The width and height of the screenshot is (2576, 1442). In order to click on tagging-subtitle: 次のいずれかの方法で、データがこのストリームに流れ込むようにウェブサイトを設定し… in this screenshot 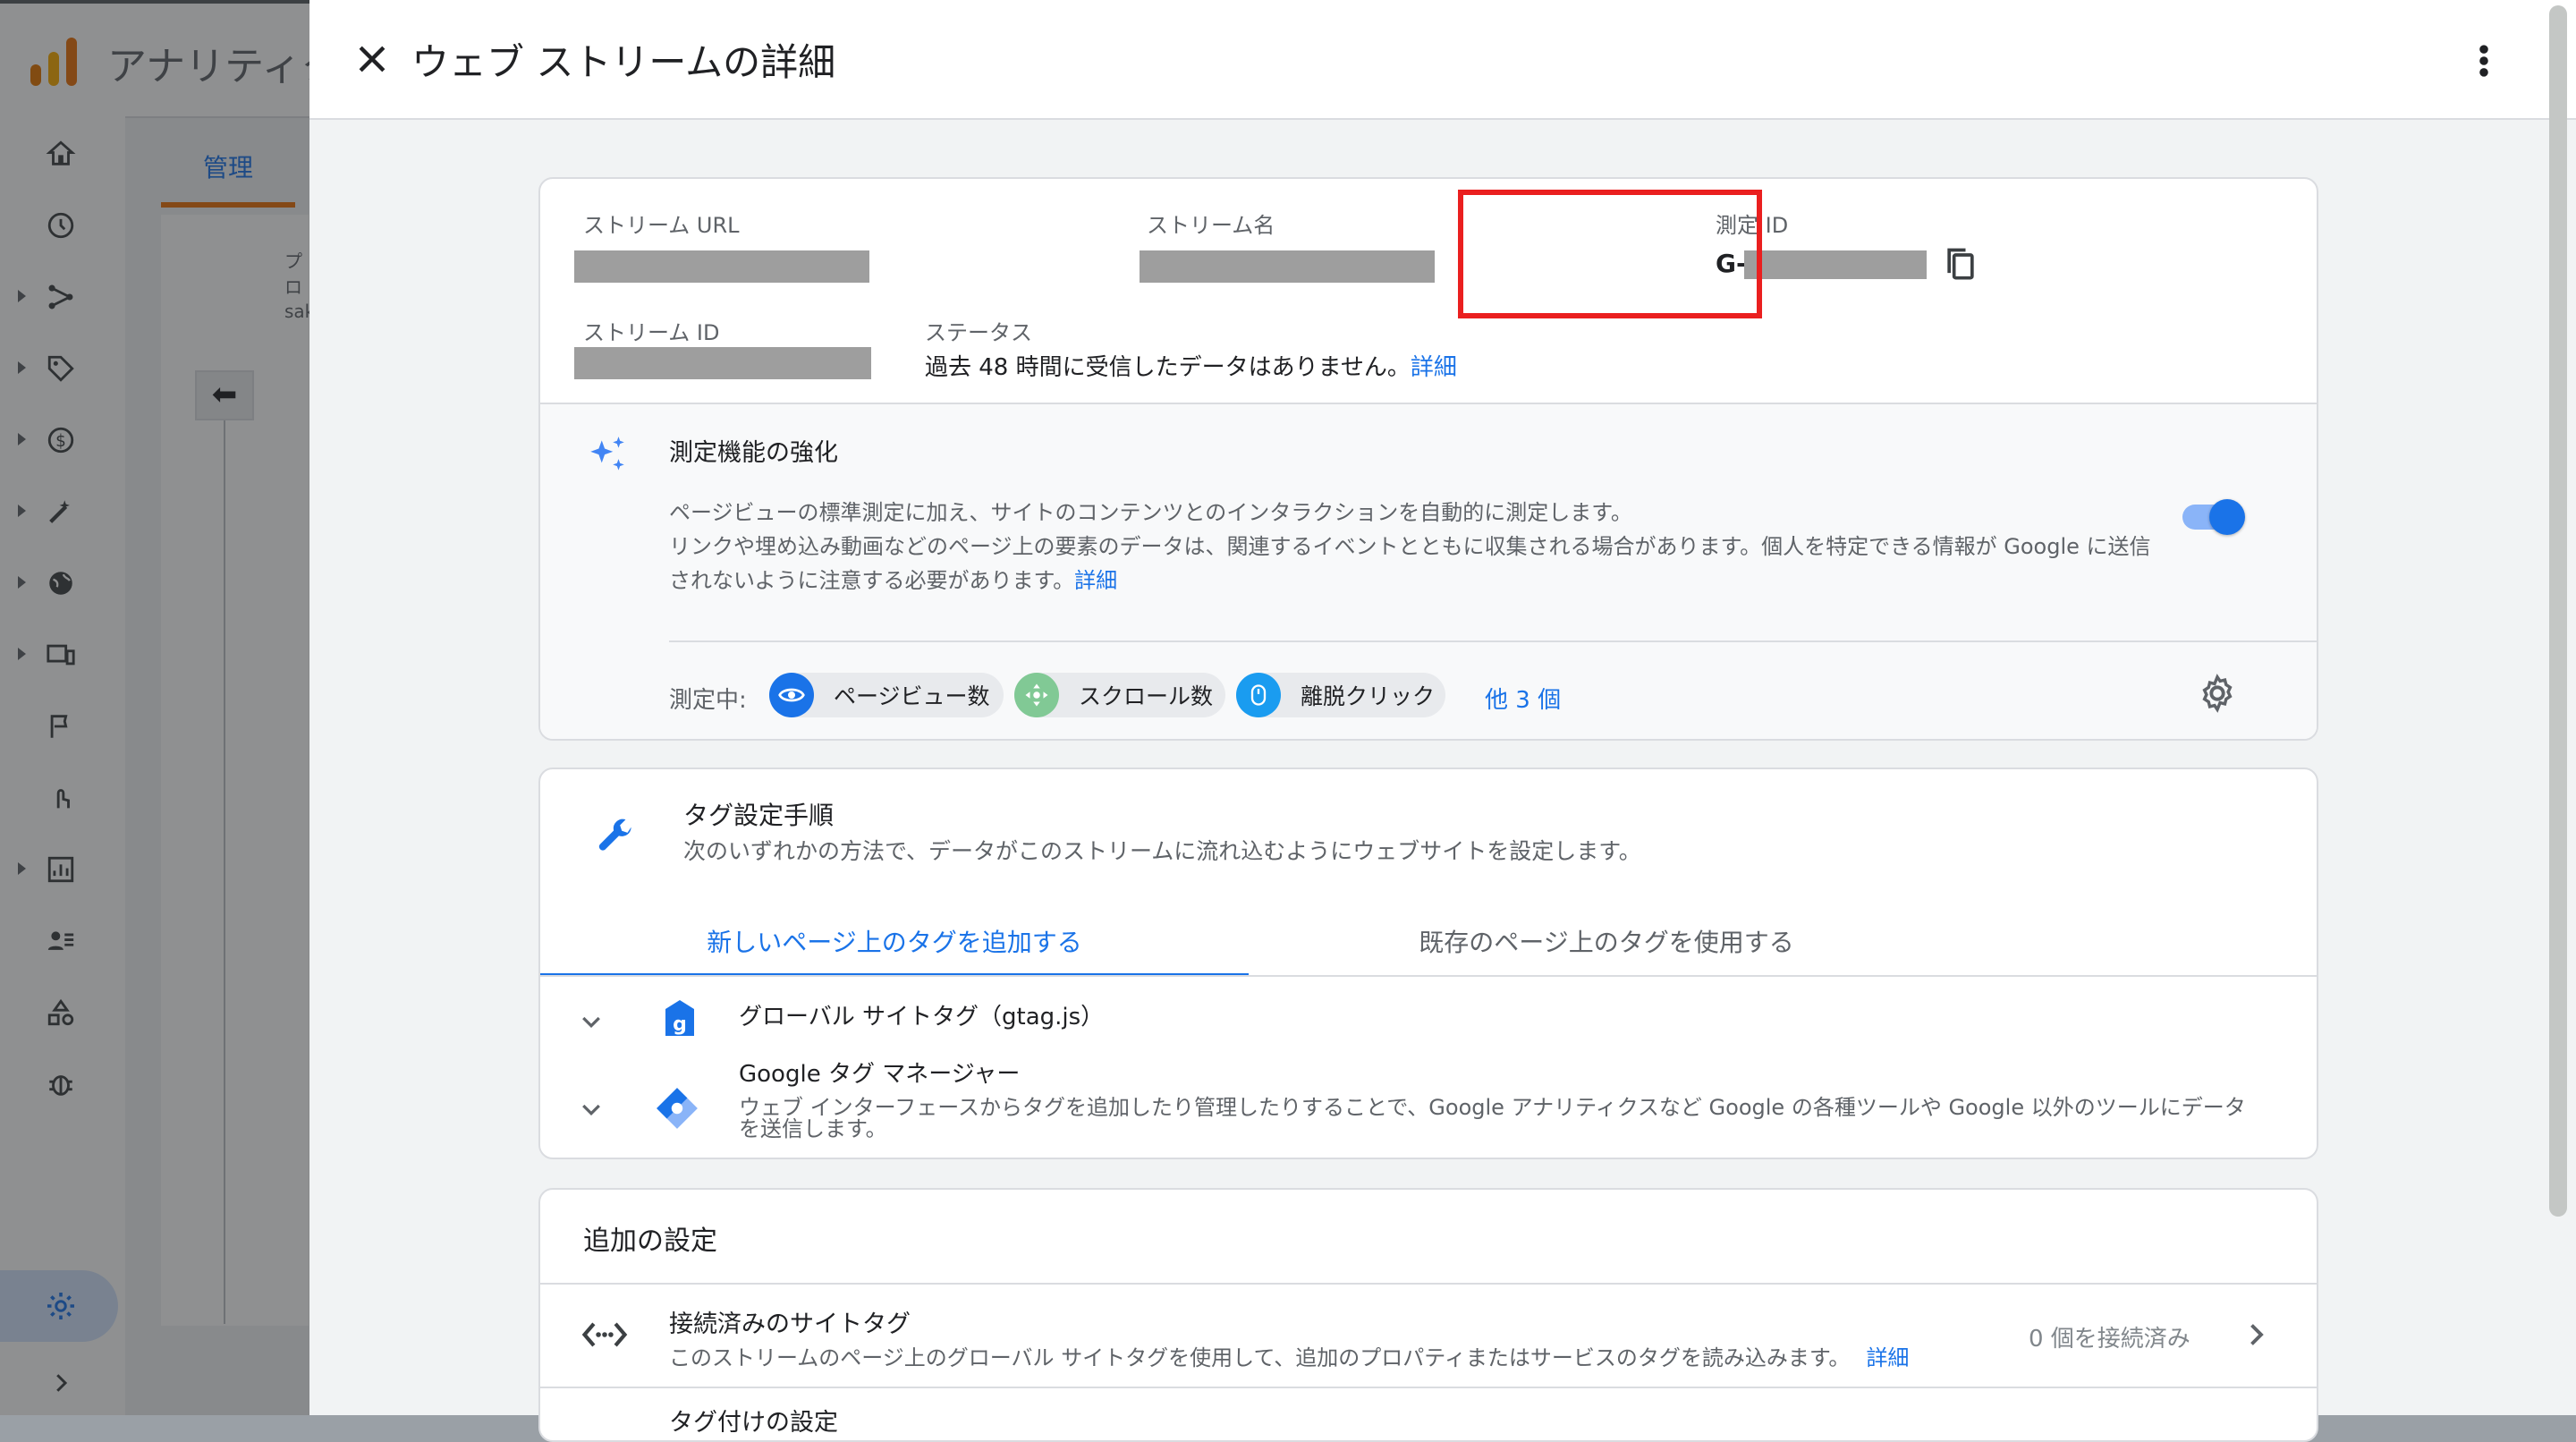, I will do `click(1162, 851)`.